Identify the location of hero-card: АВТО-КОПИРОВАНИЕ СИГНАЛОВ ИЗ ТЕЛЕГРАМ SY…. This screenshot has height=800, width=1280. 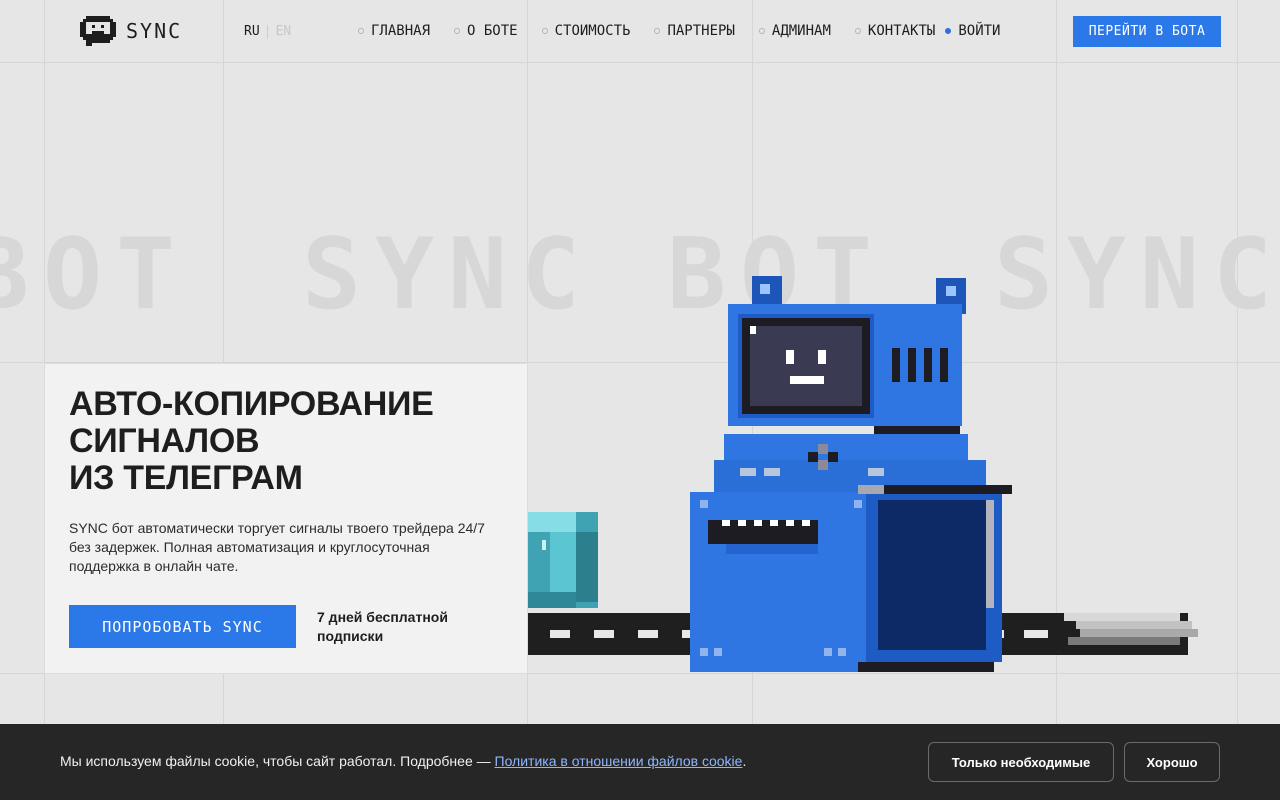
(286, 518).